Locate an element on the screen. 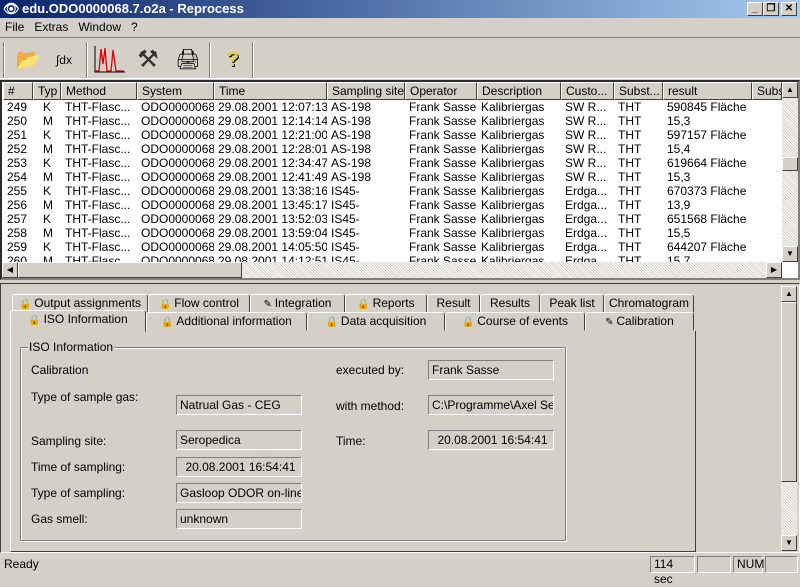  scroll-left-button: ◀ is located at coordinates (10, 270).